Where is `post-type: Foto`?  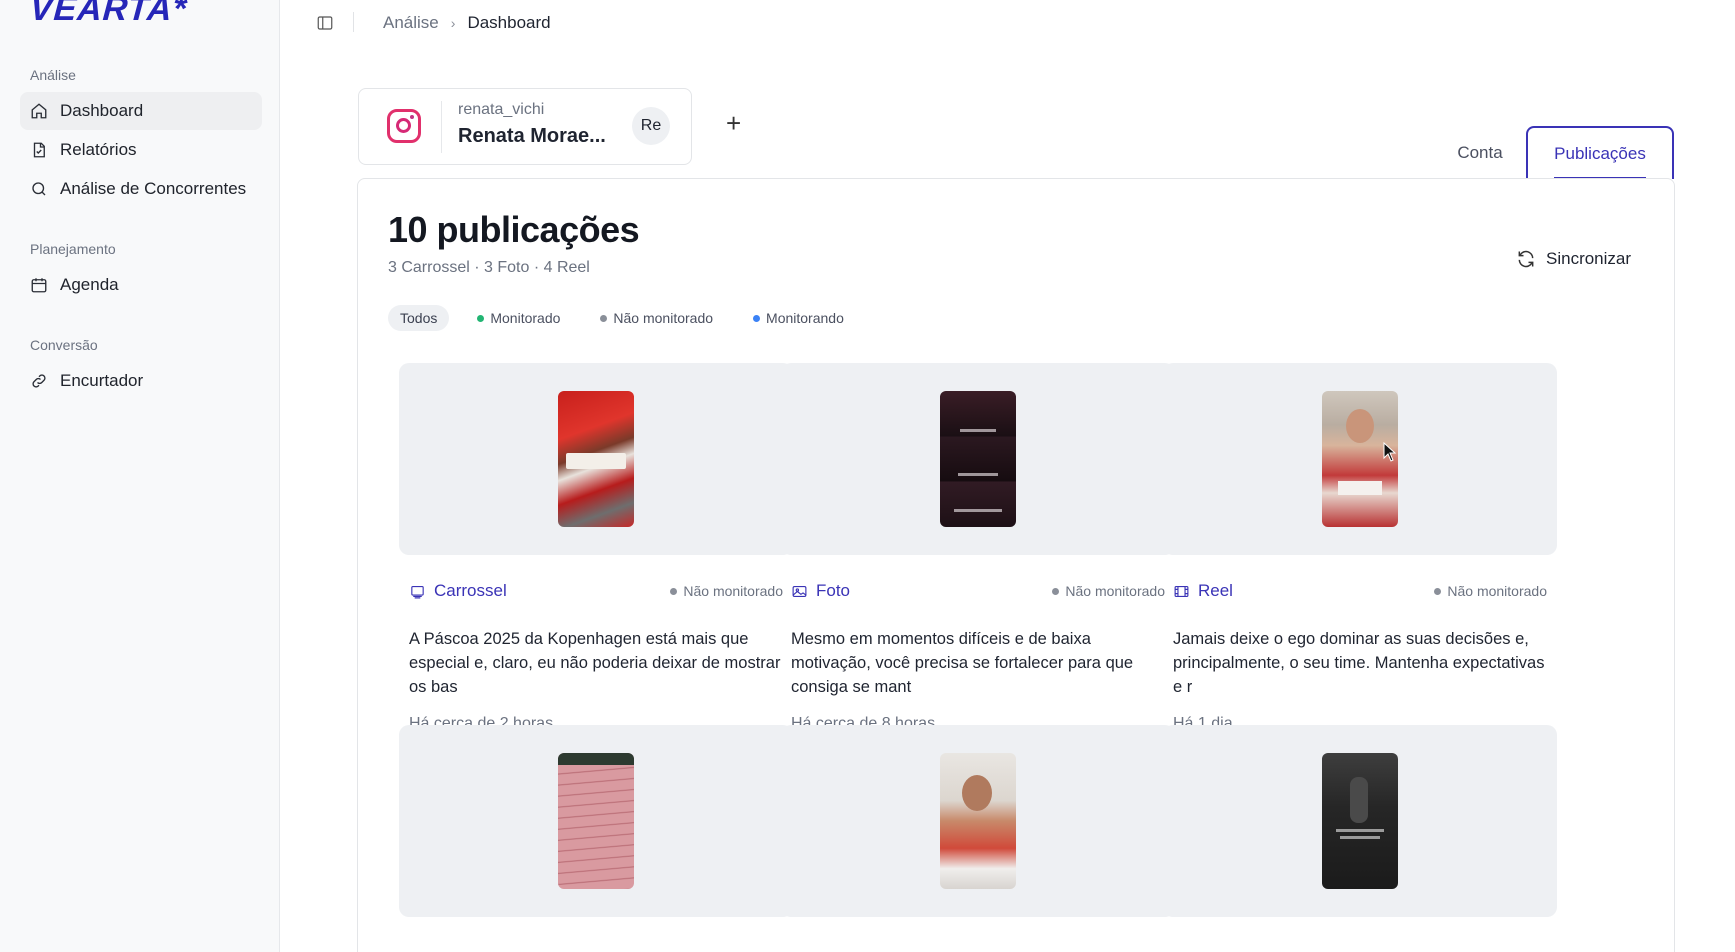 post-type: Foto is located at coordinates (820, 591).